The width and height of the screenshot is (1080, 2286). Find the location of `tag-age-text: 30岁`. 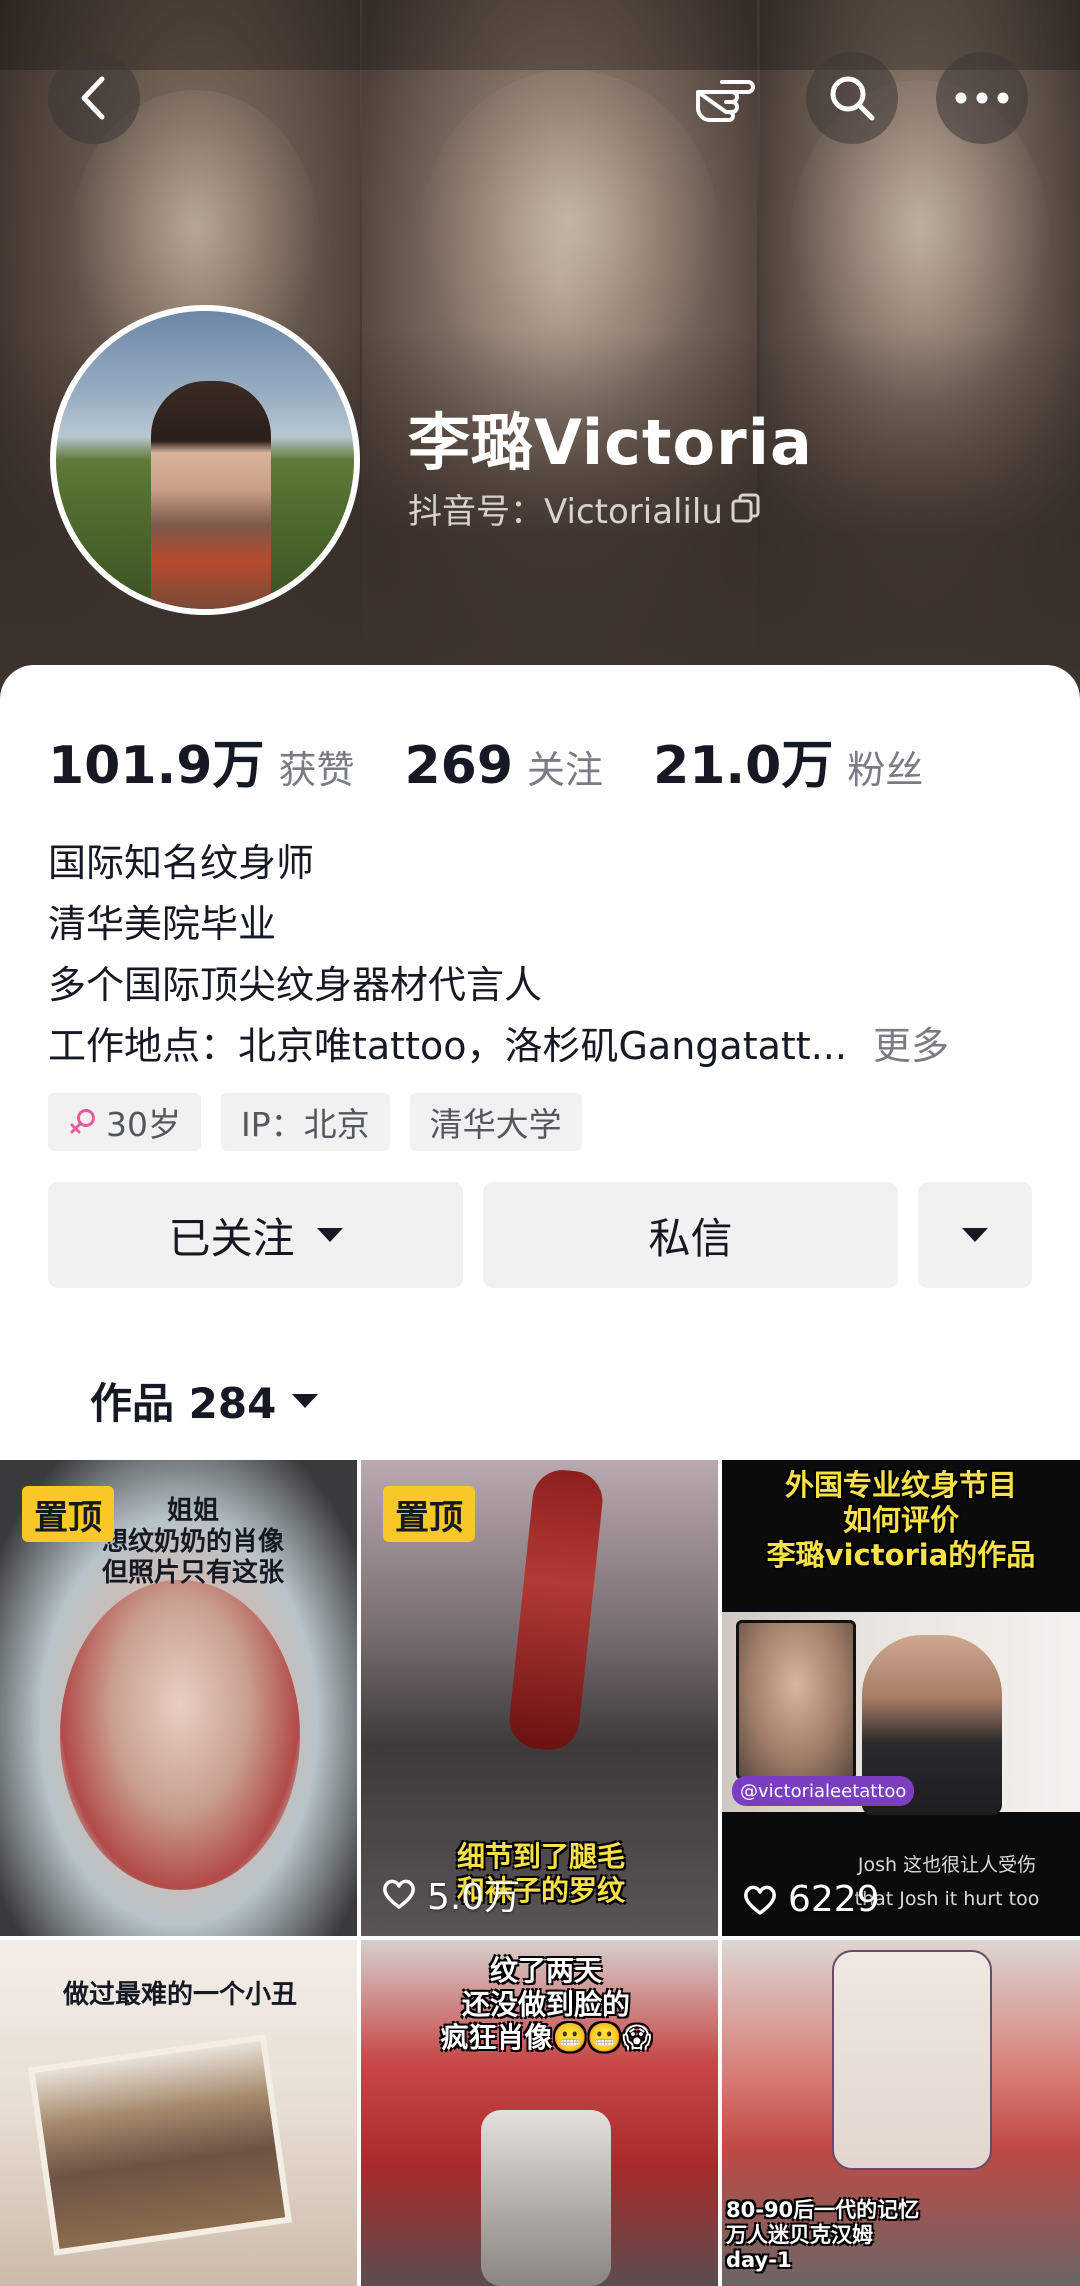

tag-age-text: 30岁 is located at coordinates (143, 1124).